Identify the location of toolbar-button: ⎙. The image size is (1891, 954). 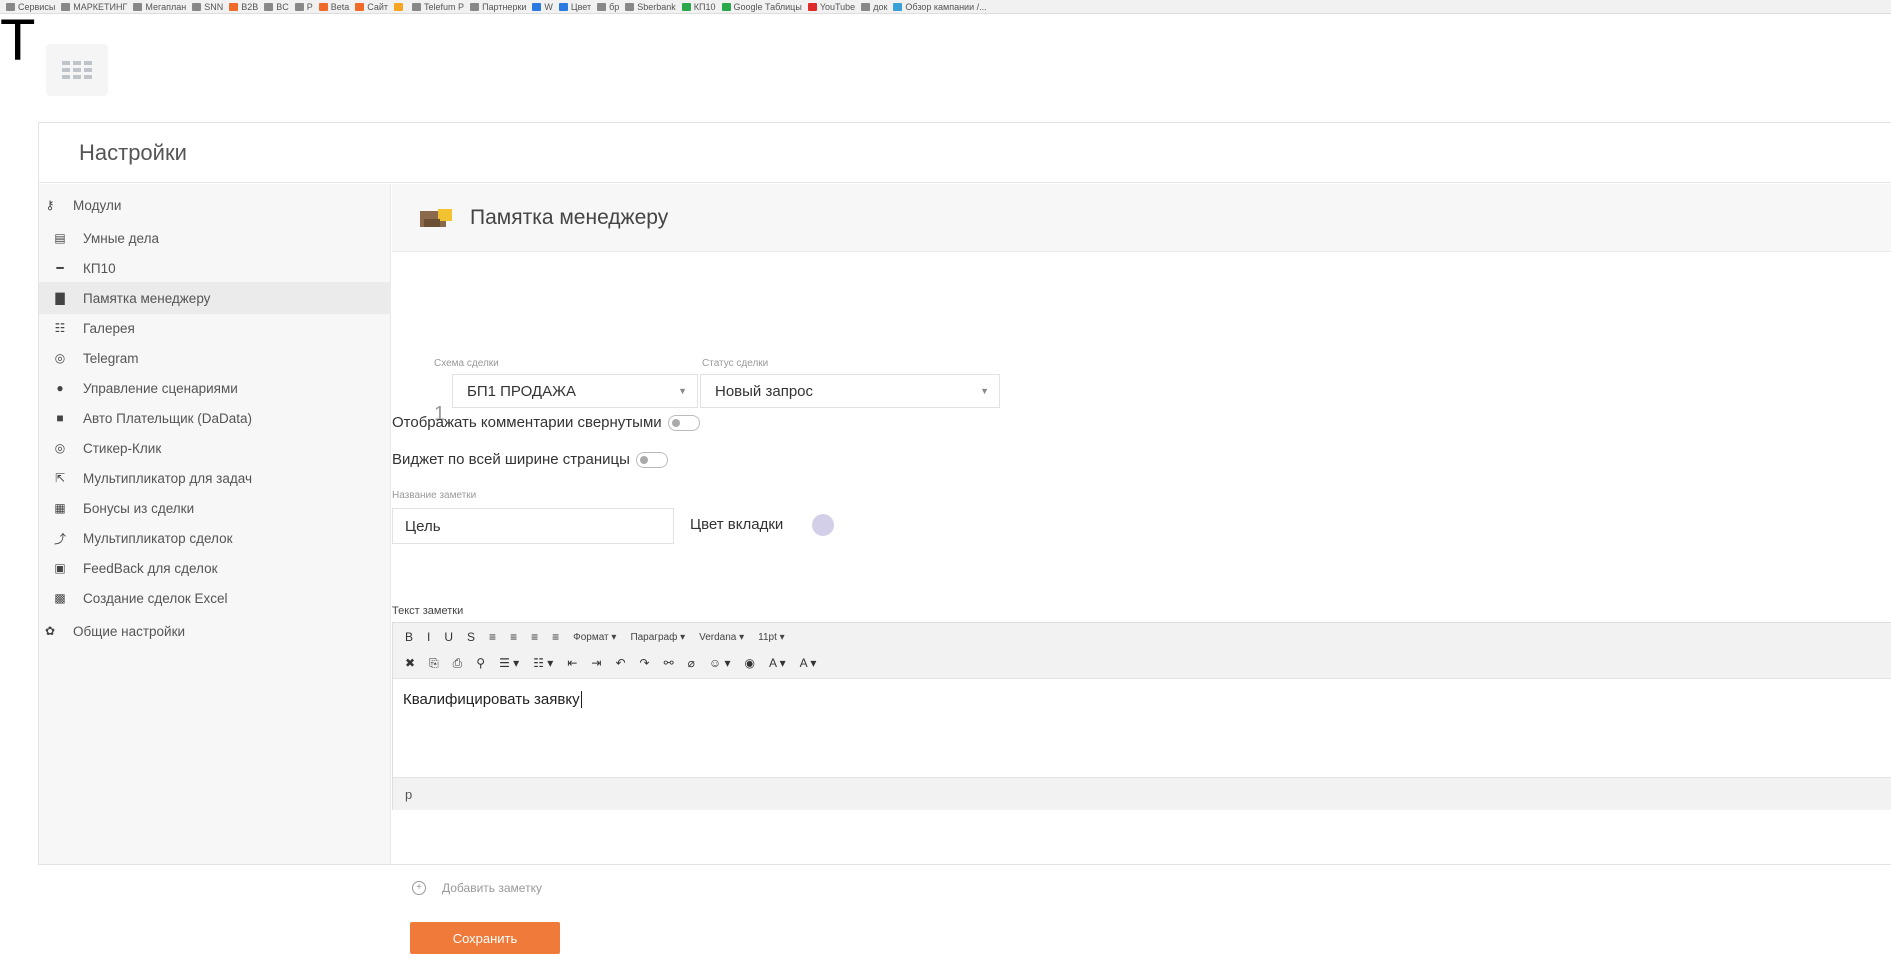
(458, 663).